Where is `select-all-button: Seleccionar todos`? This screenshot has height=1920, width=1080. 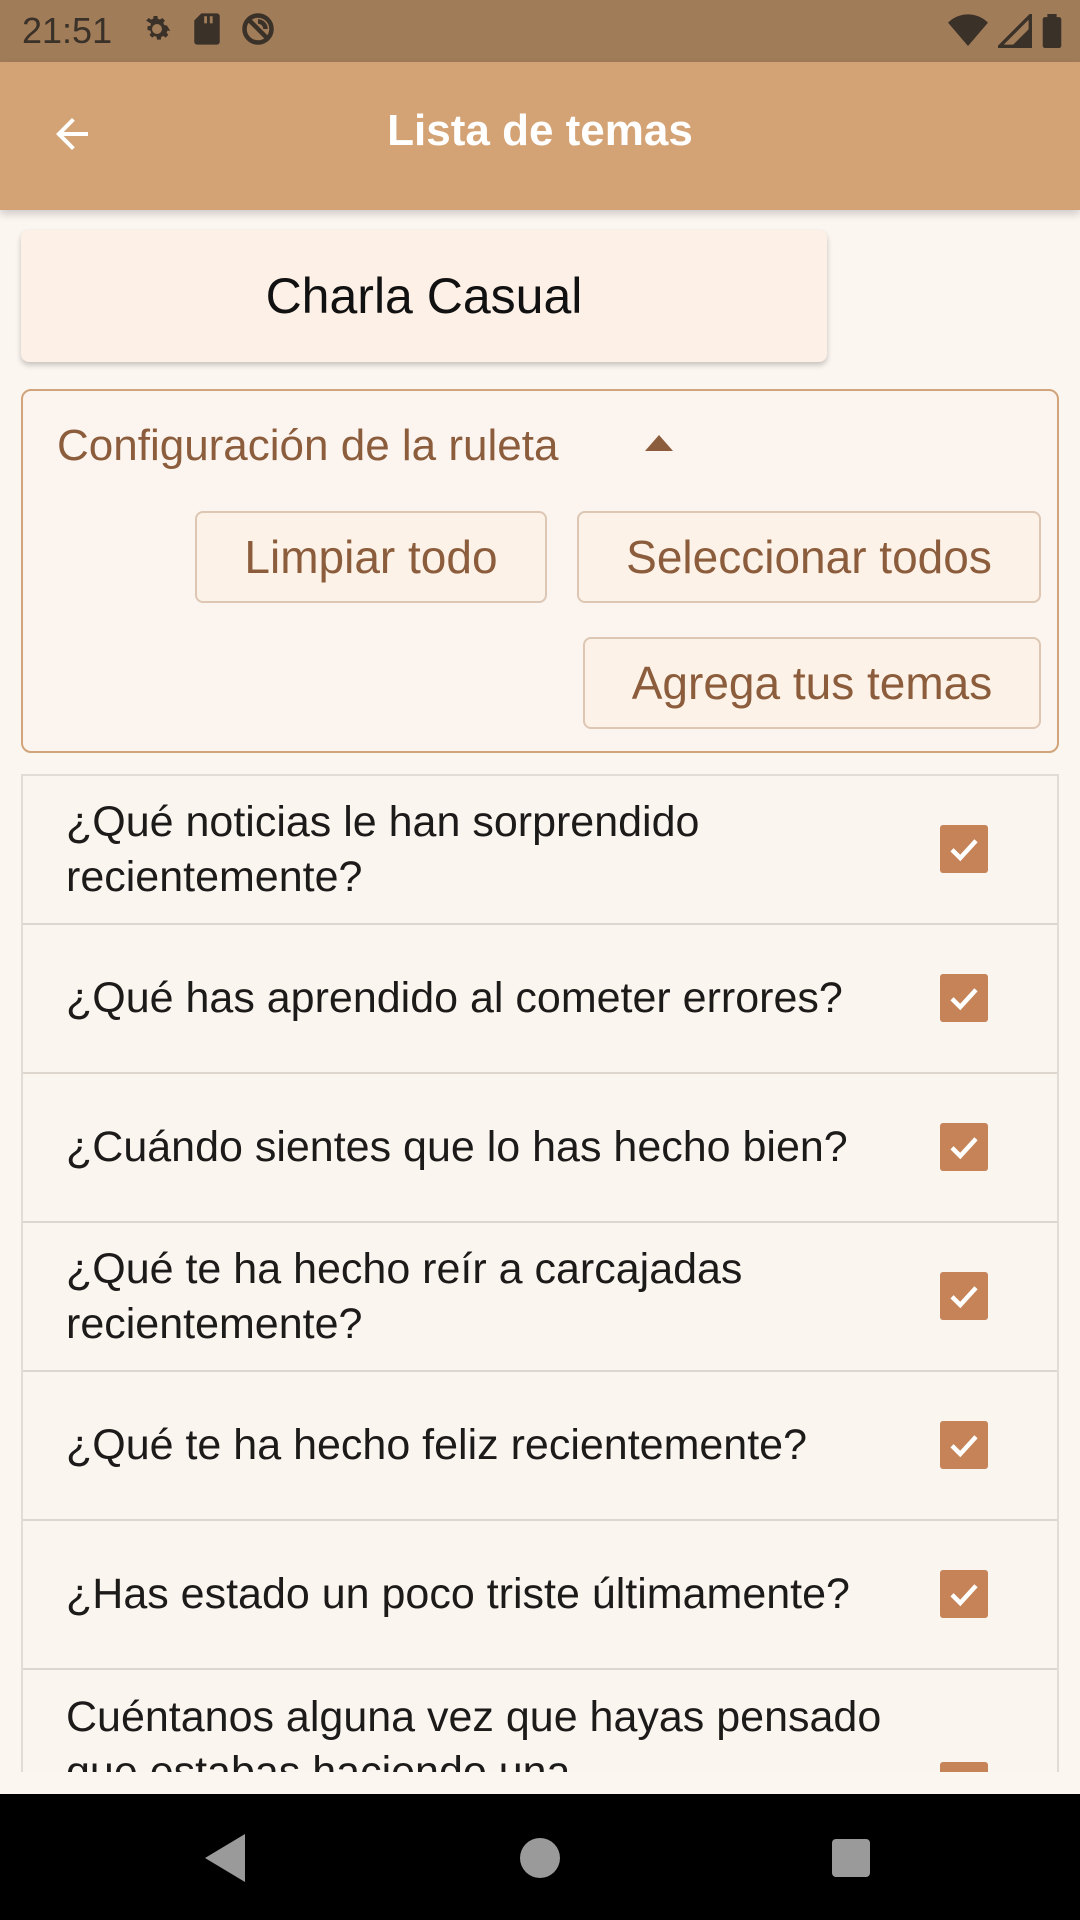 select-all-button: Seleccionar todos is located at coordinates (809, 557).